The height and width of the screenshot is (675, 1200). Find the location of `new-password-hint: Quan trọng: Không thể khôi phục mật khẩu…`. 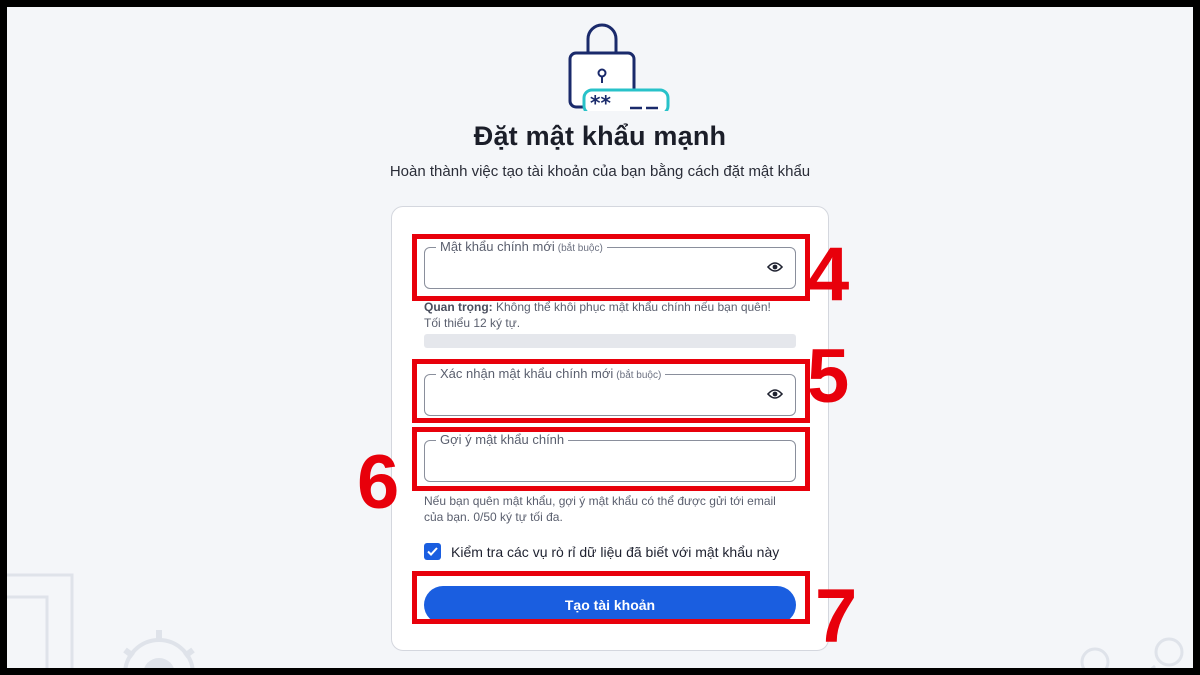

new-password-hint: Quan trọng: Không thể khôi phục mật khẩu… is located at coordinates (597, 315).